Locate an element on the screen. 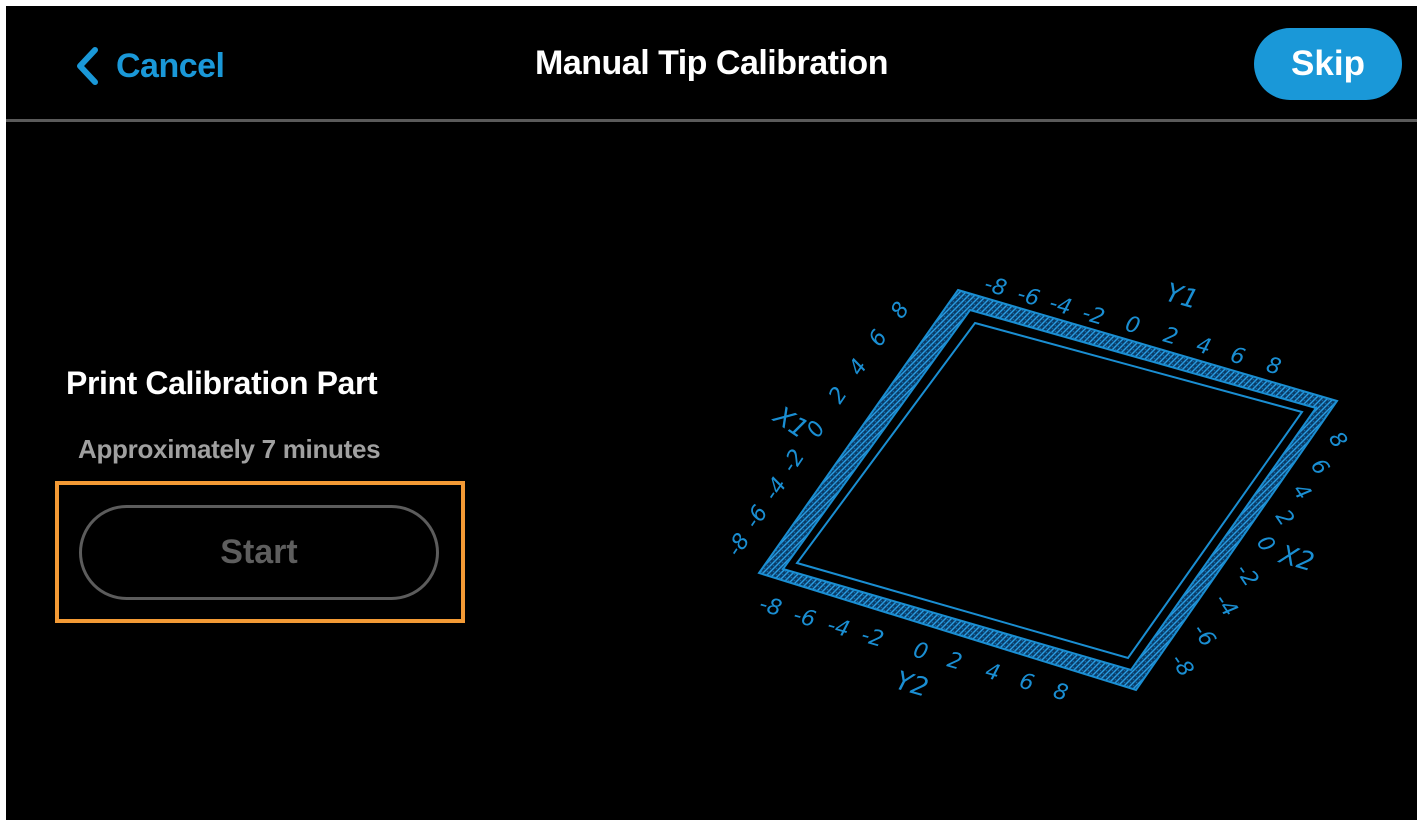 This screenshot has height=826, width=1423. axis-label-y2: Y2 is located at coordinates (911, 685).